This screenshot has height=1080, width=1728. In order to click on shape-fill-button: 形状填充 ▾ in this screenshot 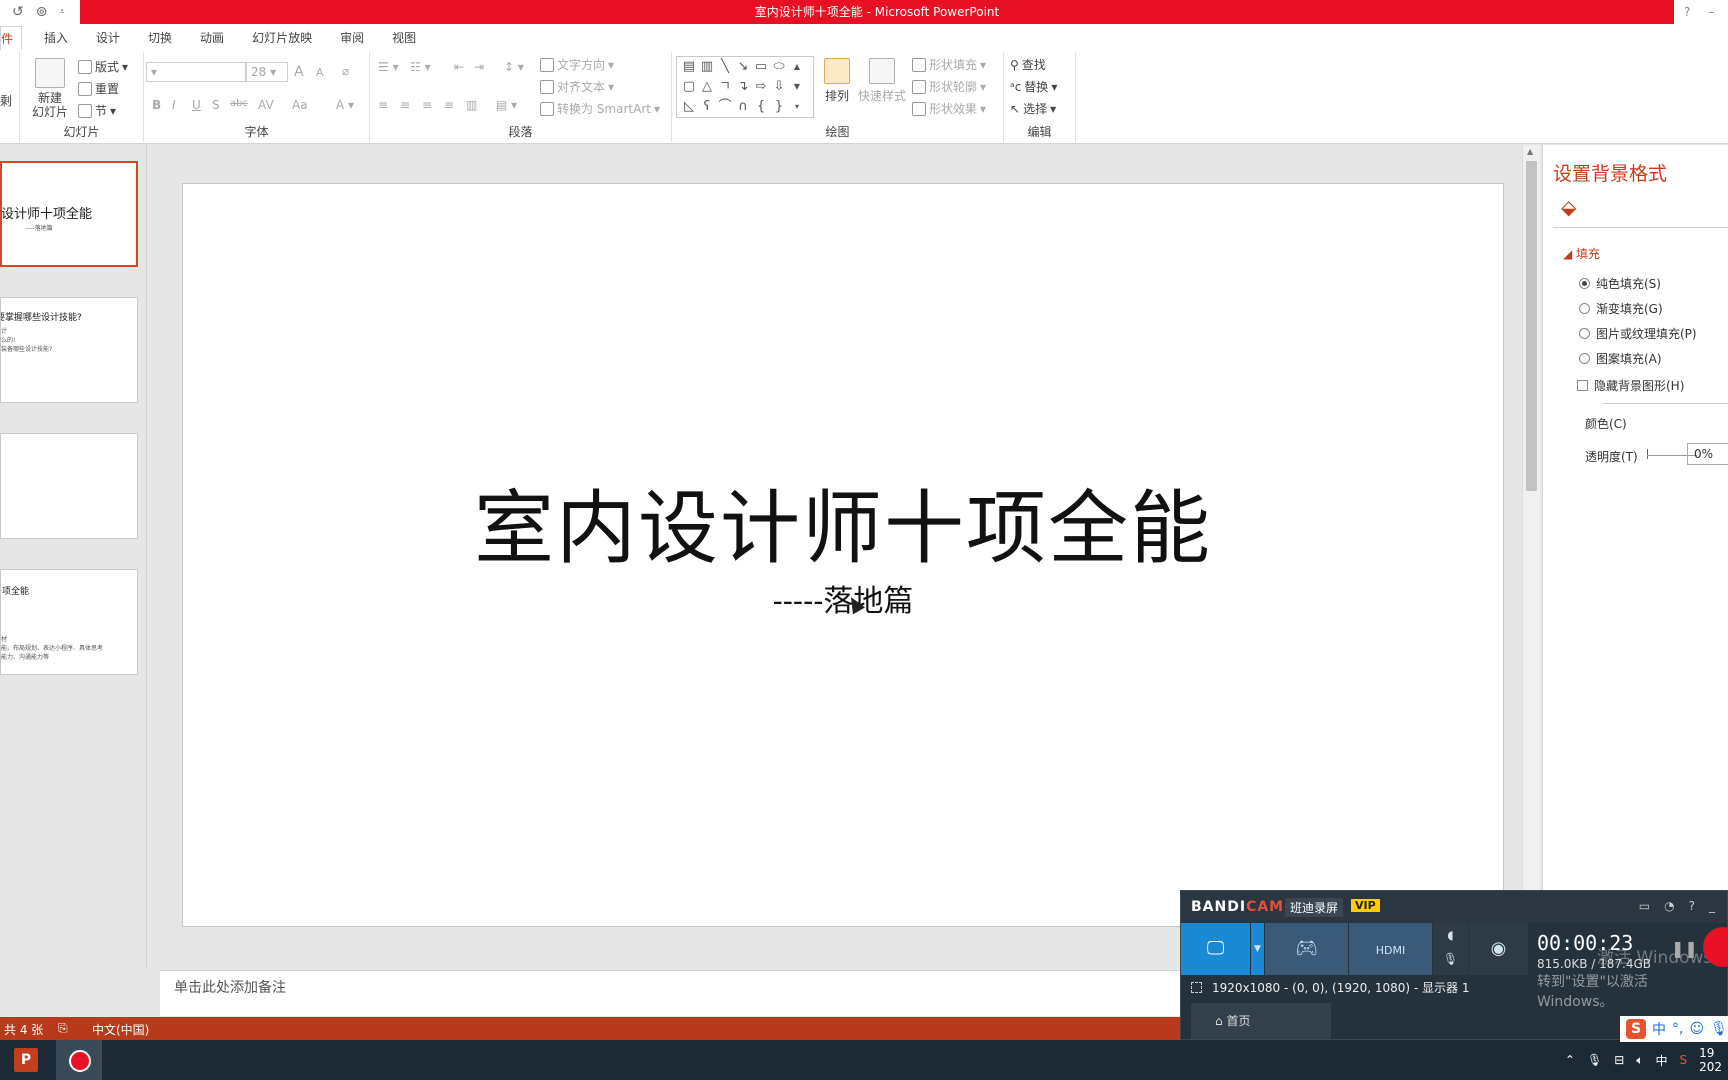, I will do `click(949, 64)`.